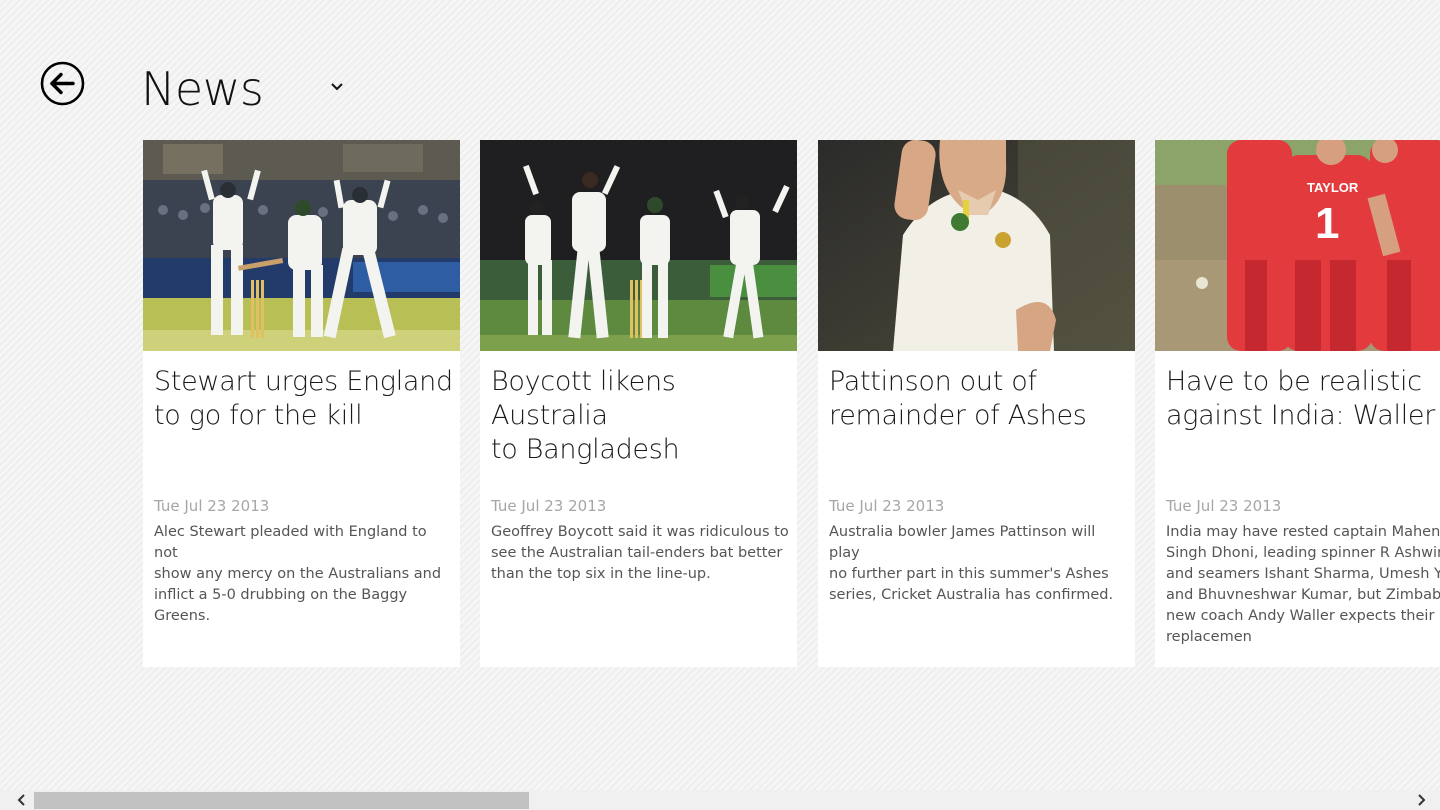 This screenshot has width=1440, height=810. What do you see at coordinates (1297, 245) in the screenshot?
I see `news-card-image: TAYLOR 1` at bounding box center [1297, 245].